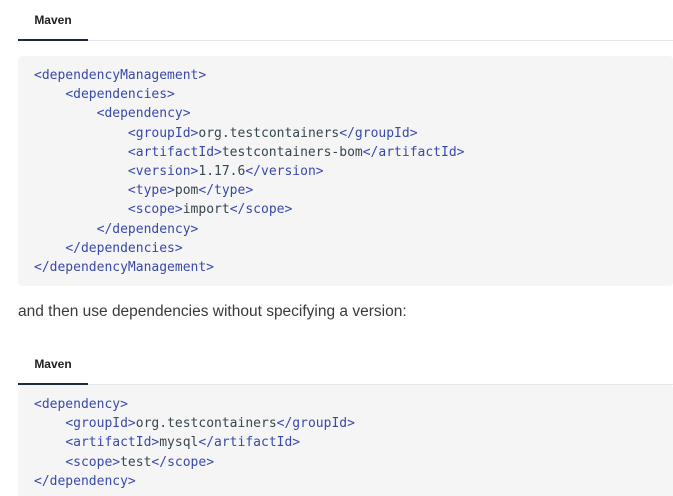 The image size is (673, 496). Describe the element at coordinates (151, 191) in the screenshot. I see `xml-open-tag: <type>` at that location.